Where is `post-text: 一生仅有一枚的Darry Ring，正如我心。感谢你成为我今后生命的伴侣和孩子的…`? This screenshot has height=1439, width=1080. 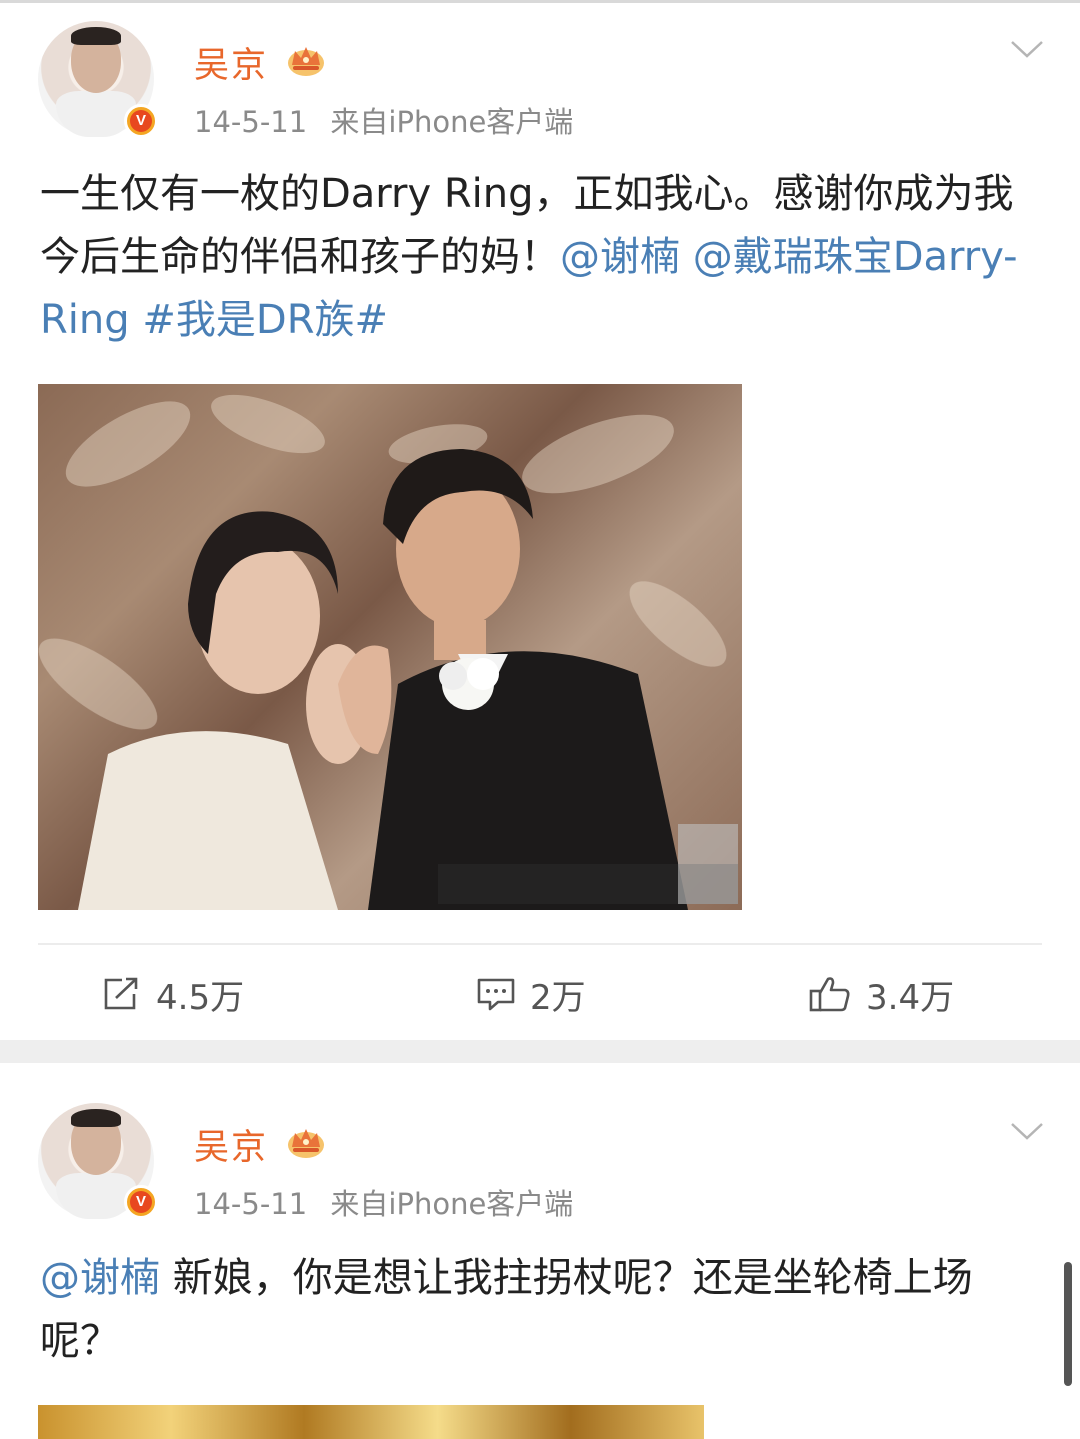 post-text: 一生仅有一枚的Darry Ring，正如我心。感谢你成为我今后生命的伴侣和孩子的… is located at coordinates (545, 257).